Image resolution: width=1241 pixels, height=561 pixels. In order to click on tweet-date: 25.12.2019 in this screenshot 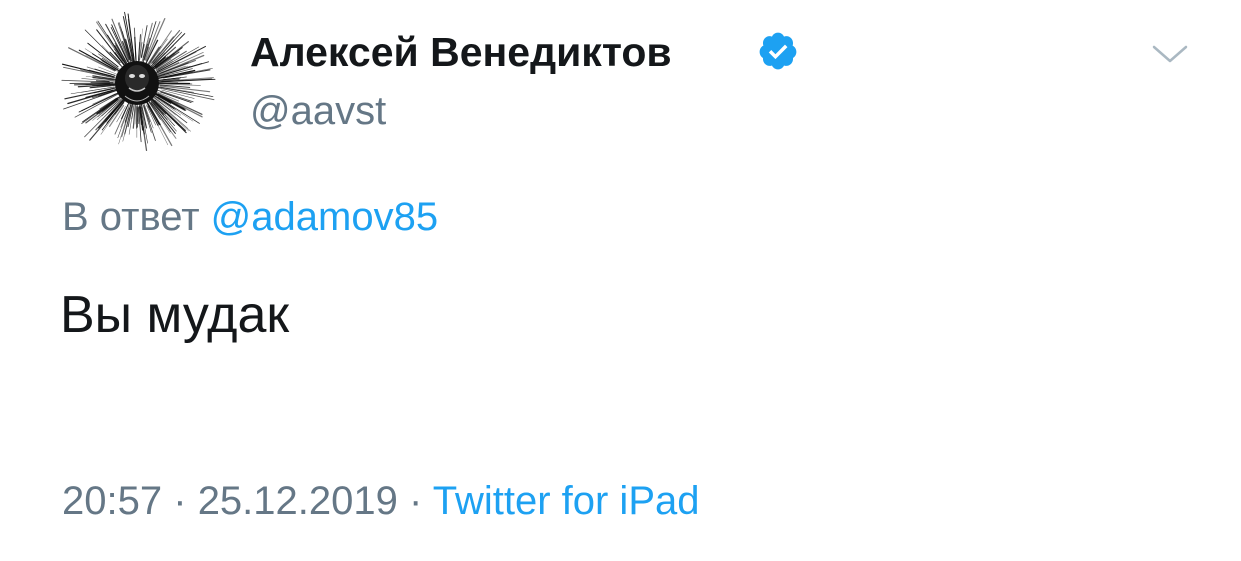, I will do `click(298, 501)`.